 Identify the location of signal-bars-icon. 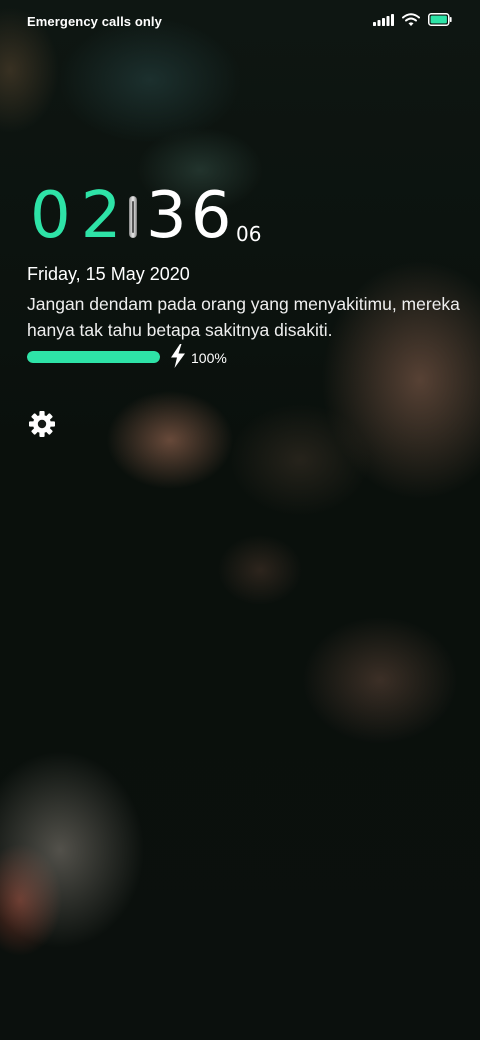
(383, 22).